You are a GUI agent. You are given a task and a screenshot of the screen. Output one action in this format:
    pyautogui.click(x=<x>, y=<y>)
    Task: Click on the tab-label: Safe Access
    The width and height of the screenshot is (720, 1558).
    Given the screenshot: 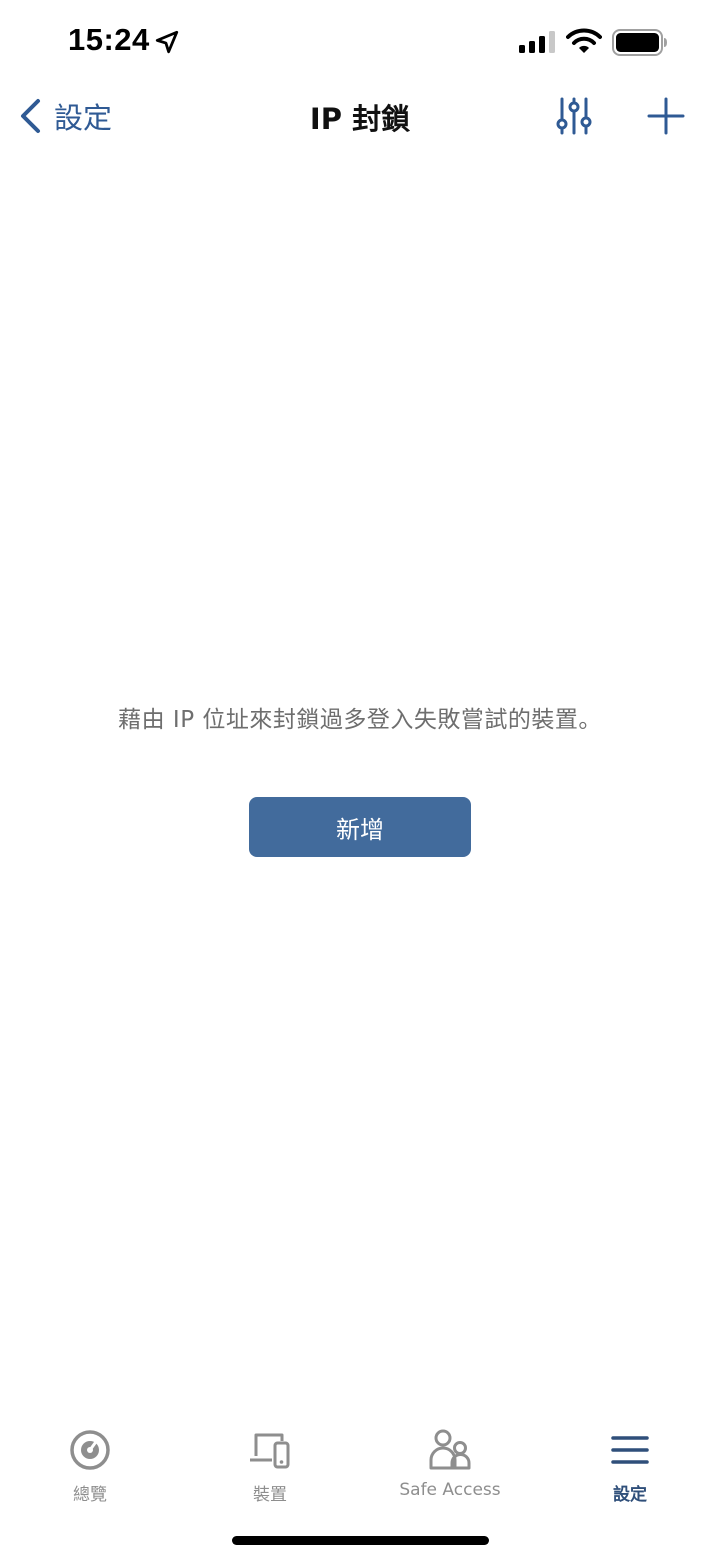 What is the action you would take?
    pyautogui.click(x=450, y=1490)
    